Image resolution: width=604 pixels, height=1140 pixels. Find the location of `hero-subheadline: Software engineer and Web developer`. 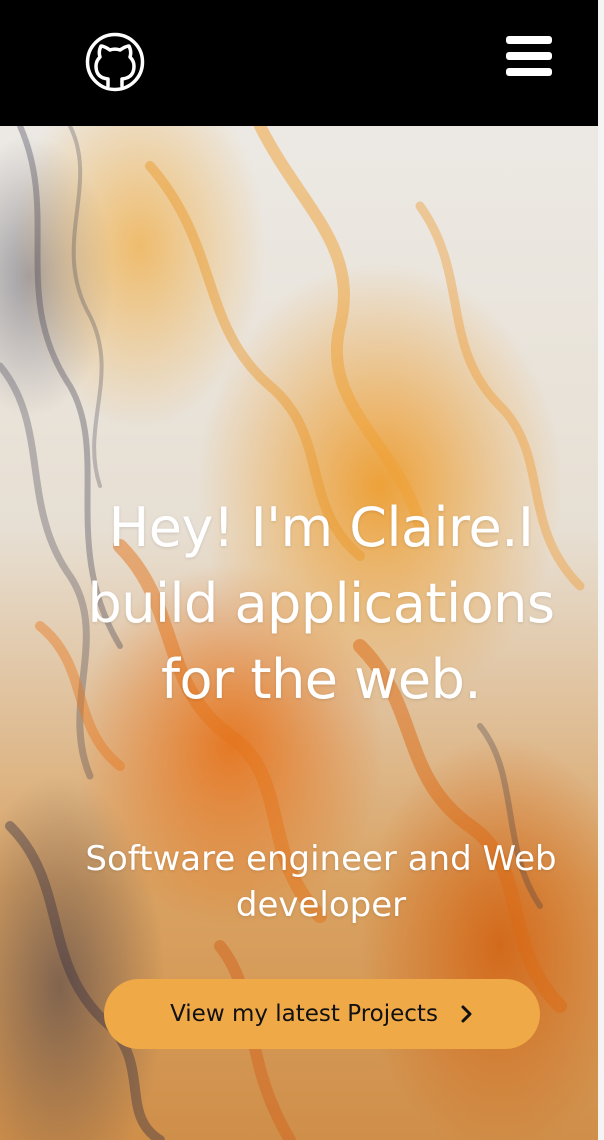

hero-subheadline: Software engineer and Web developer is located at coordinates (321, 882).